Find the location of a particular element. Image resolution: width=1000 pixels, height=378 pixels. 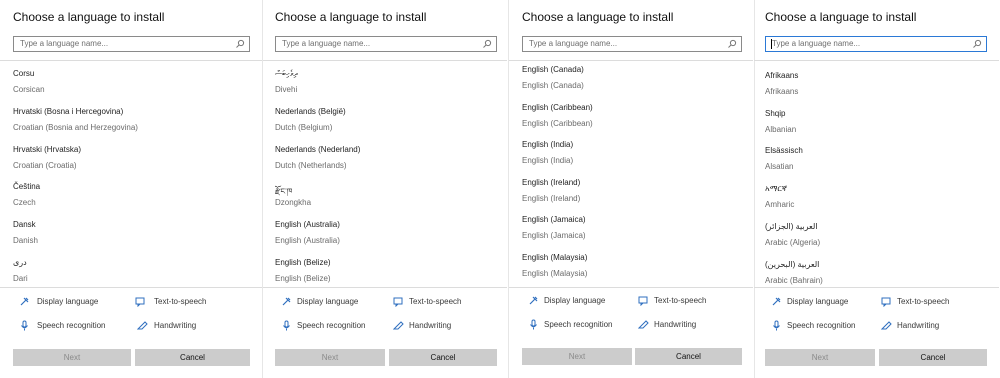

native-name: ދިވެހިބަސް is located at coordinates (286, 73).